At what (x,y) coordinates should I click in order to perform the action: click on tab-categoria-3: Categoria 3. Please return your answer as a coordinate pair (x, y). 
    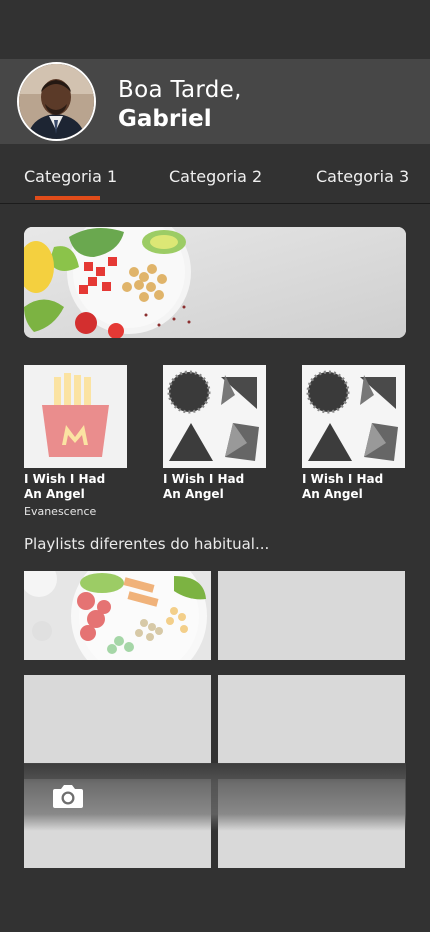
    Looking at the image, I should click on (362, 176).